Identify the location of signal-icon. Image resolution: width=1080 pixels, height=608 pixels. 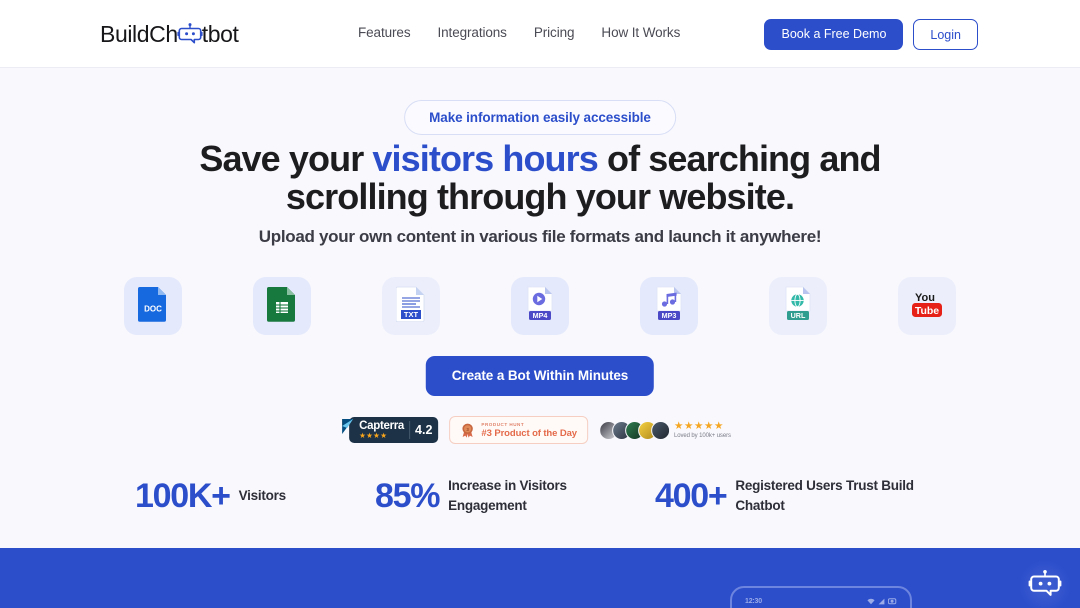
(881, 601).